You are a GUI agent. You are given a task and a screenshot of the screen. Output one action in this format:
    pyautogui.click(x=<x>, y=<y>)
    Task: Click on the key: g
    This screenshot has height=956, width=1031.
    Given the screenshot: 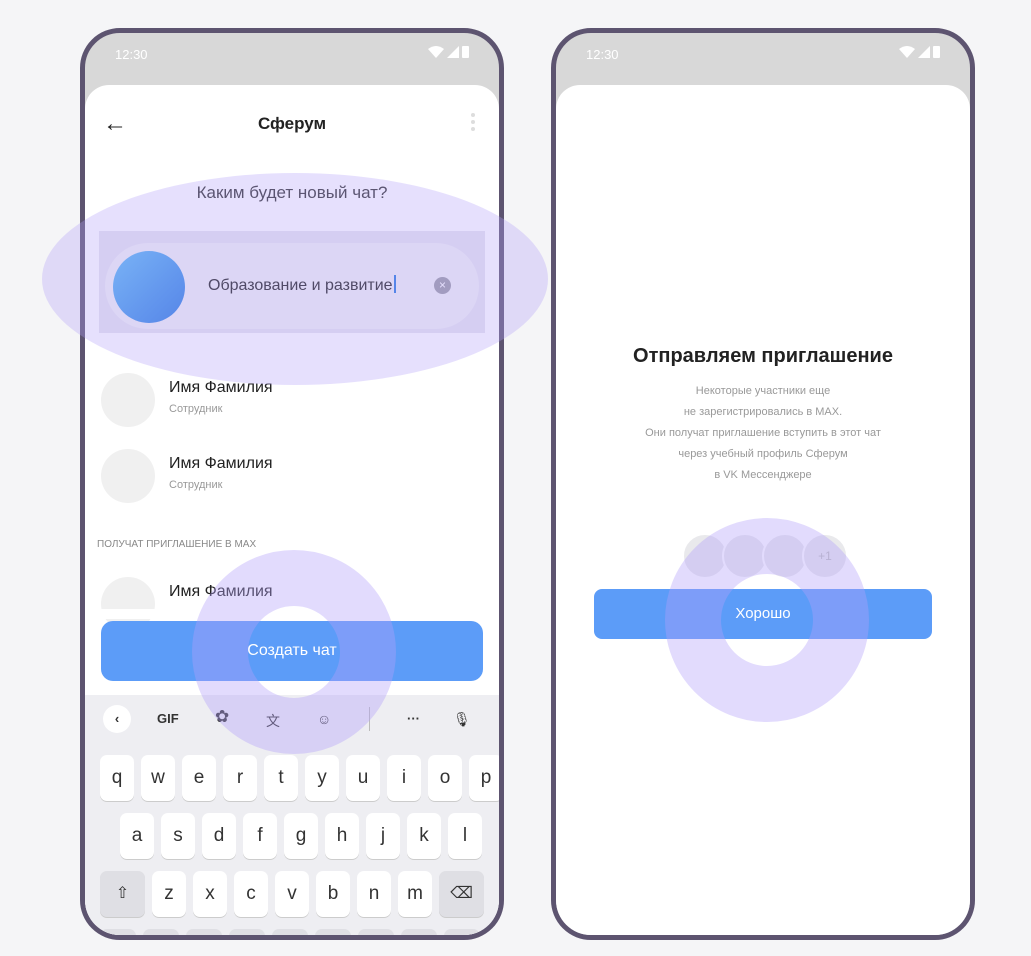 What is the action you would take?
    pyautogui.click(x=301, y=836)
    